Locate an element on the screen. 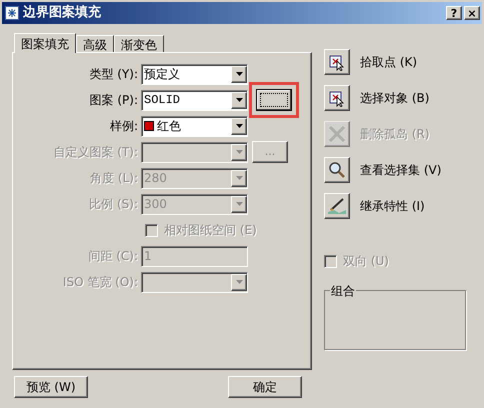 This screenshot has height=408, width=484. brush-icon is located at coordinates (337, 206).